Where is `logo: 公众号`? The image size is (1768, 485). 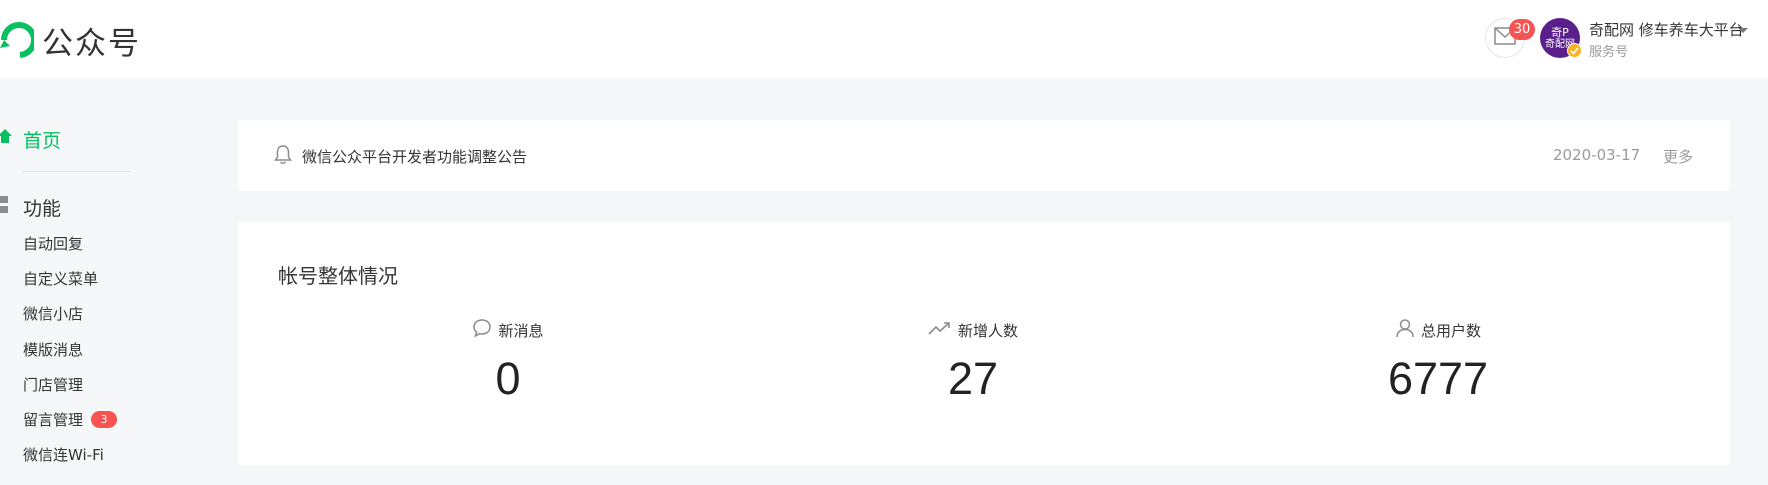
logo: 公众号 is located at coordinates (70, 40).